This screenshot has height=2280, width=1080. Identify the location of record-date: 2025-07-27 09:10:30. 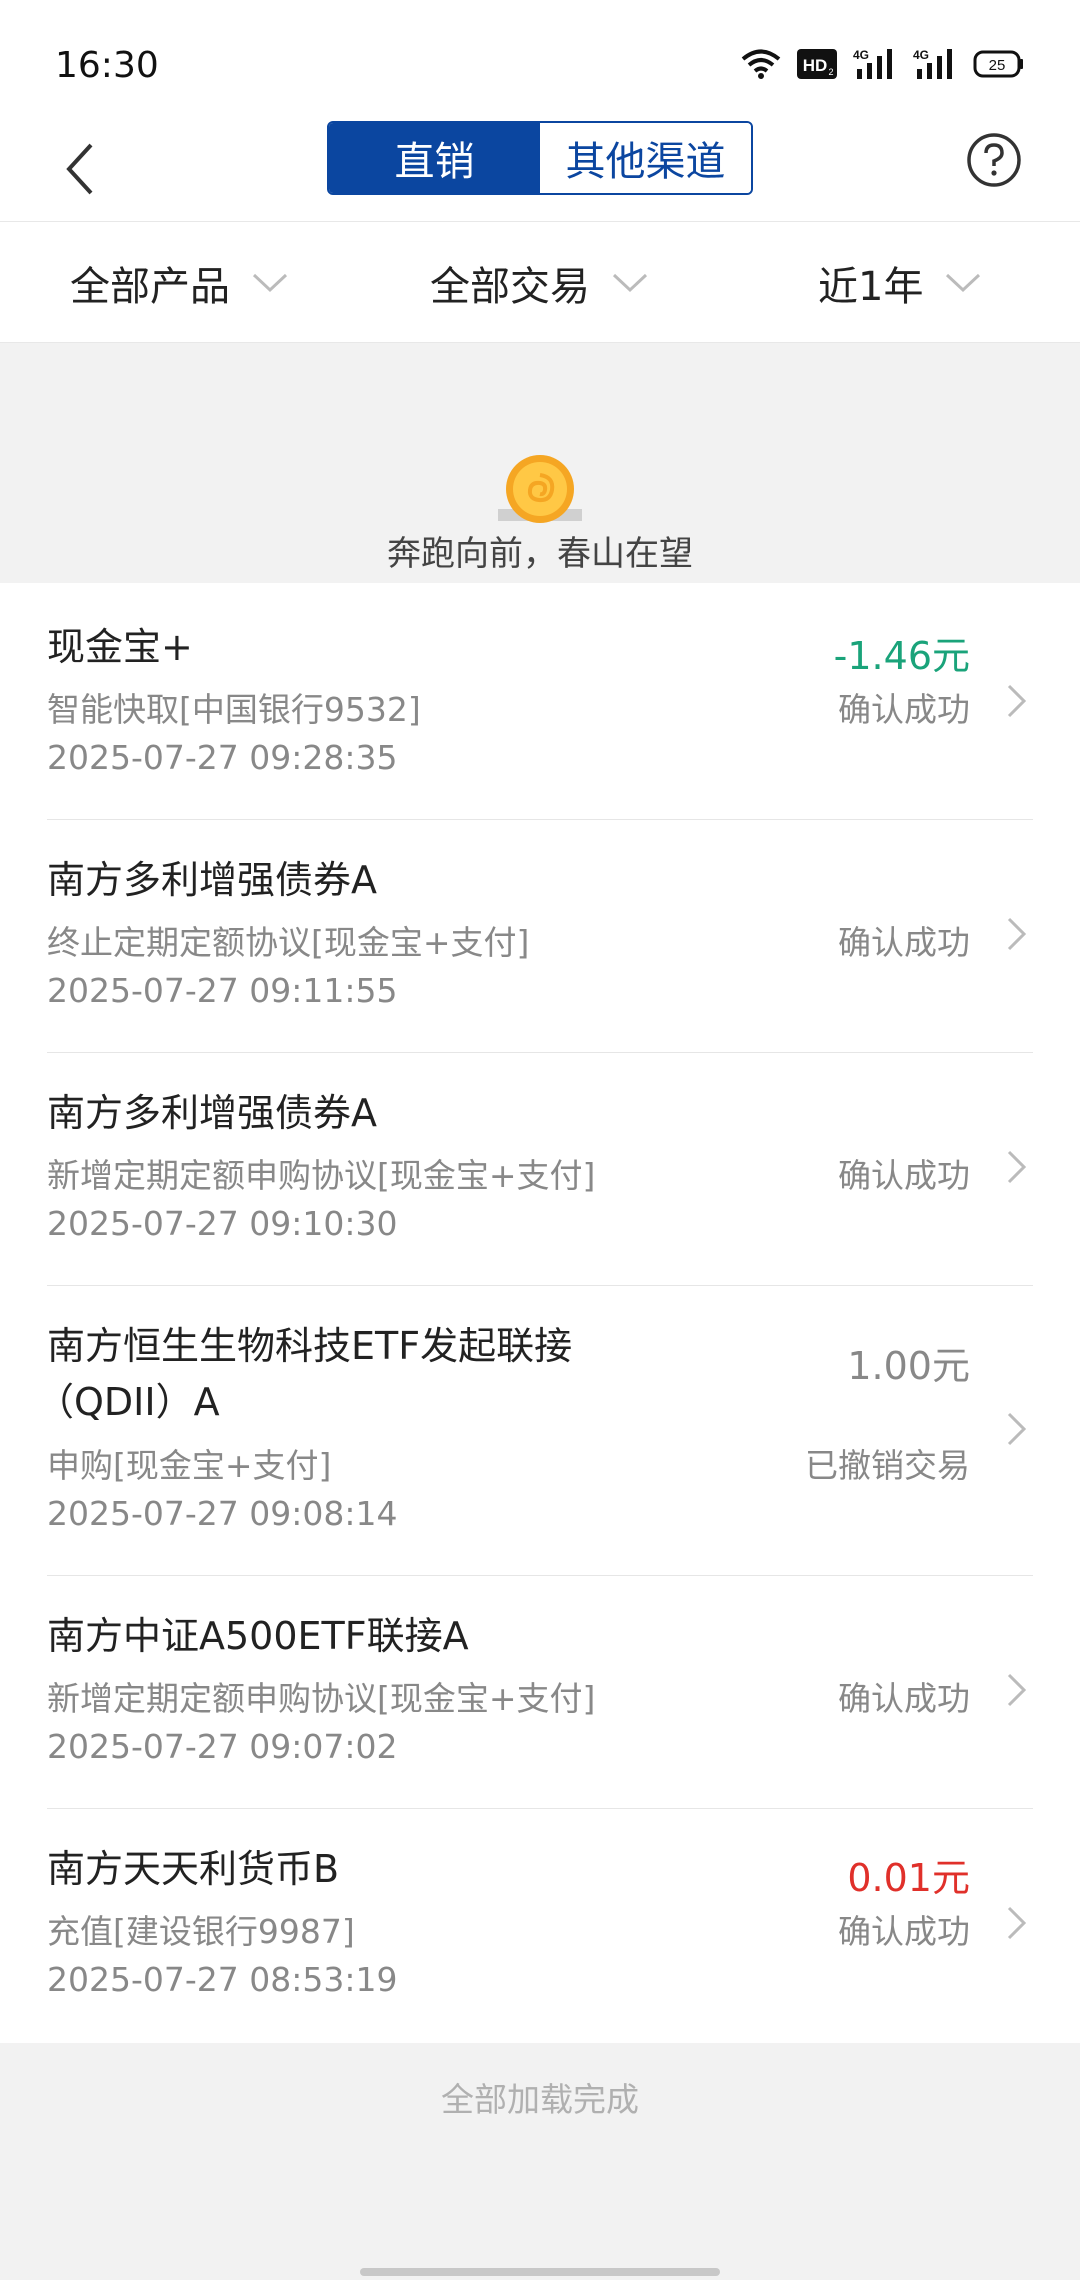
(222, 1223).